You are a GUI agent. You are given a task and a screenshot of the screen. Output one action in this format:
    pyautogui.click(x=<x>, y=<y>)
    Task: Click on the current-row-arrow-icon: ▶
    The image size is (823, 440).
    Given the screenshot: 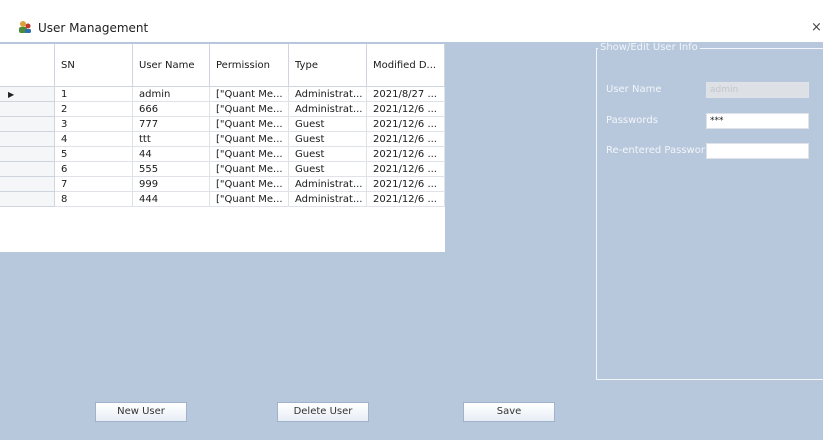 What is the action you would take?
    pyautogui.click(x=11, y=94)
    